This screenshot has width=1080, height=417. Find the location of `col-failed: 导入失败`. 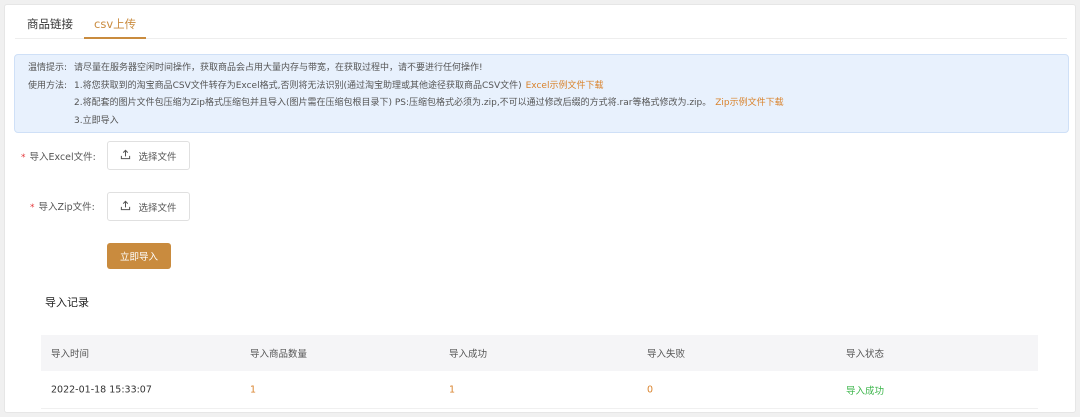

col-failed: 导入失败 is located at coordinates (666, 354).